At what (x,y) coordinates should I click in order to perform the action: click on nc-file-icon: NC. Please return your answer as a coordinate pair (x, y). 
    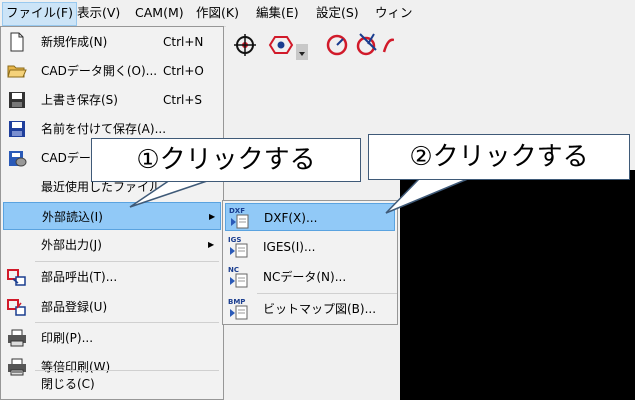
    Looking at the image, I should click on (239, 277).